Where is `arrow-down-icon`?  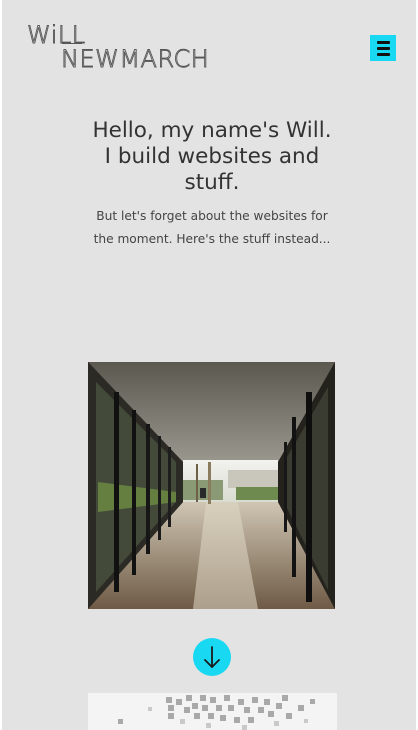
arrow-down-icon is located at coordinates (212, 657).